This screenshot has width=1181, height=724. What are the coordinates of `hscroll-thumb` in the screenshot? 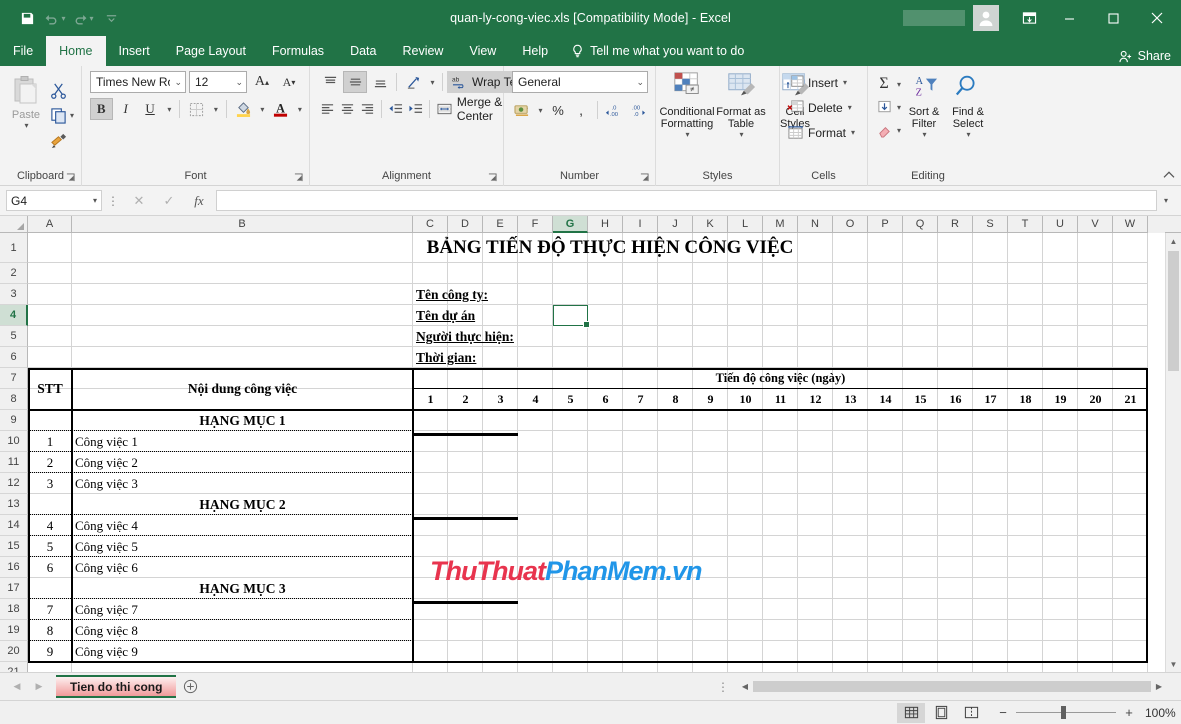 It's located at (952, 686).